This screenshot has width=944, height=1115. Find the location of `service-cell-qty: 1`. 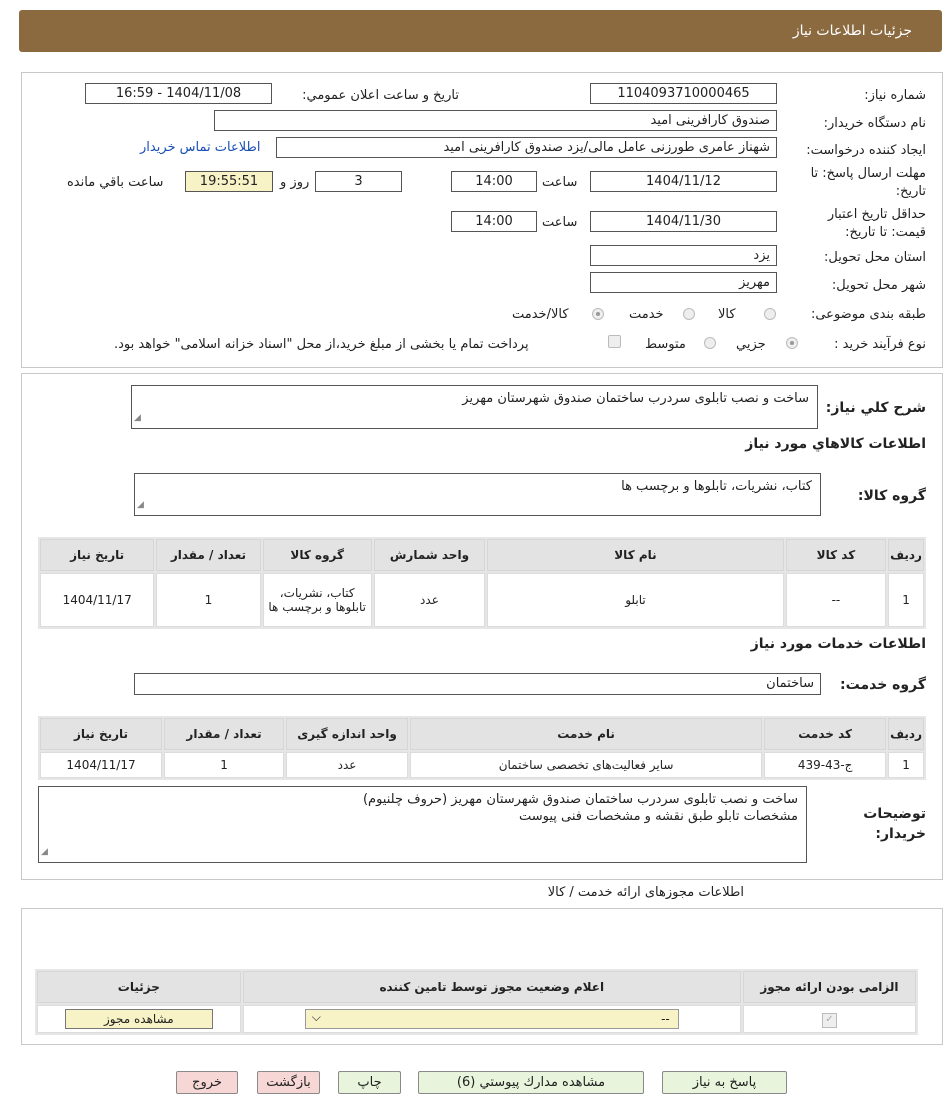

service-cell-qty: 1 is located at coordinates (224, 765).